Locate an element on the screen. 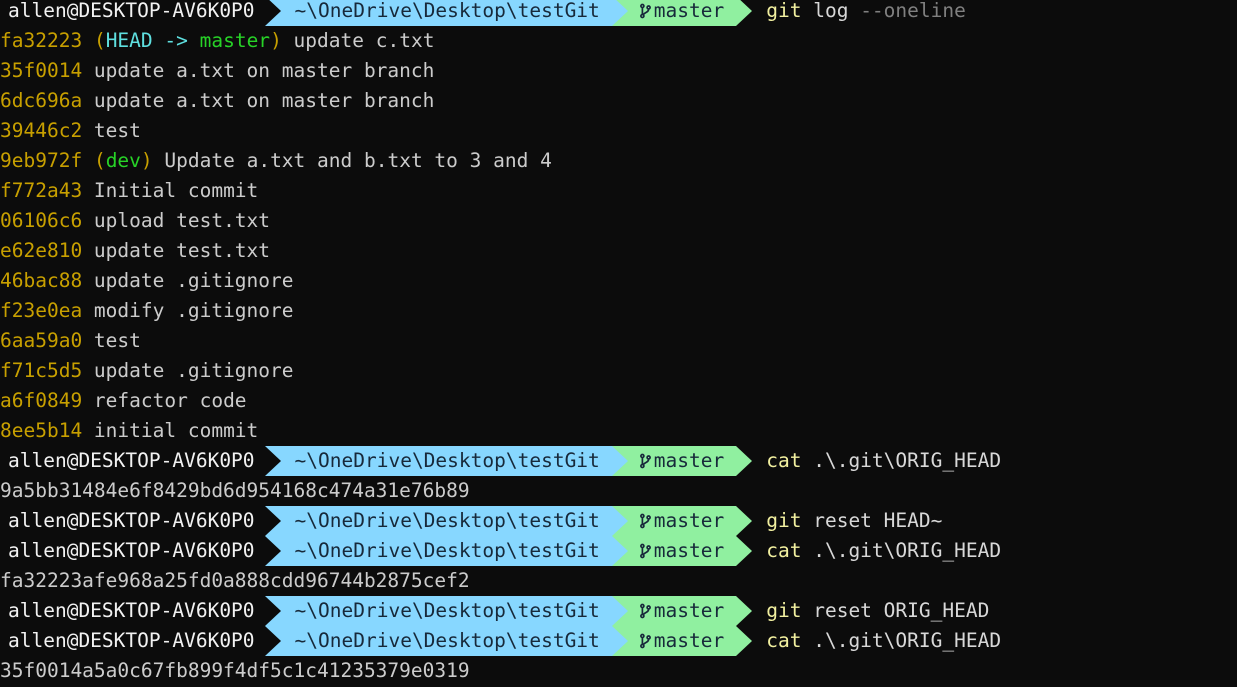  output-line: 9a5bb31484e6f8429bd6d954168c474a31e76b89 is located at coordinates (618, 491).